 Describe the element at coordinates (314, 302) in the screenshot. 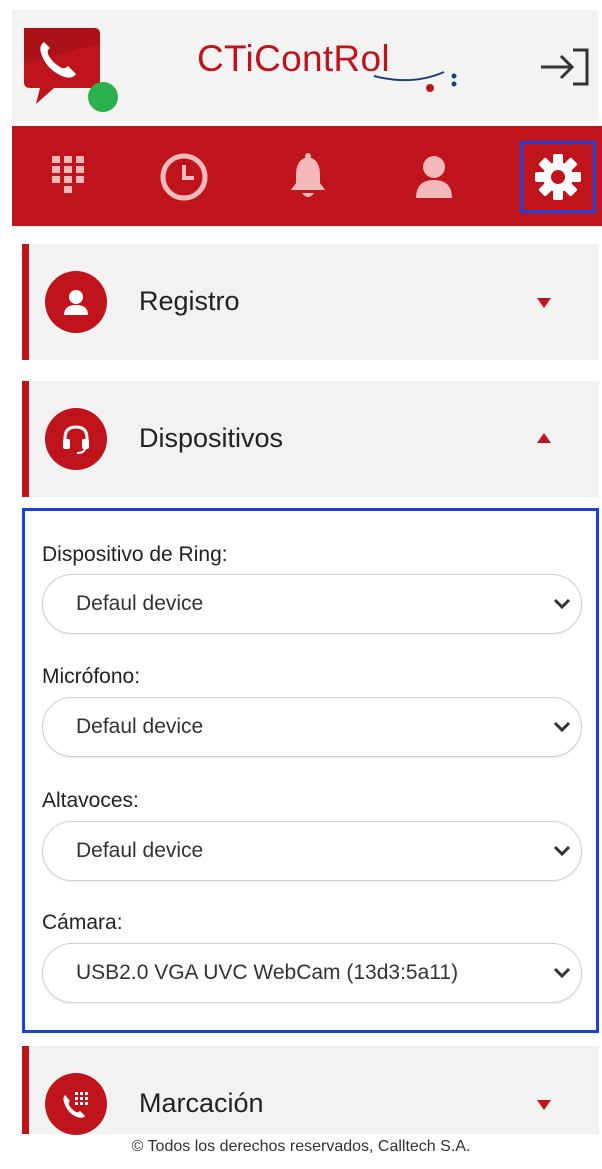

I see `section-registro-header: Registro` at that location.